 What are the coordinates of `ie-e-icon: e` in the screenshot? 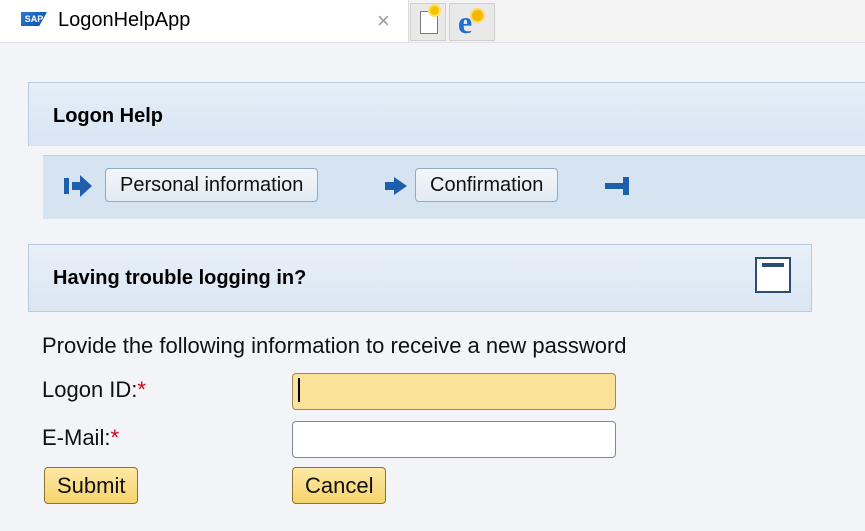 It's located at (465, 22).